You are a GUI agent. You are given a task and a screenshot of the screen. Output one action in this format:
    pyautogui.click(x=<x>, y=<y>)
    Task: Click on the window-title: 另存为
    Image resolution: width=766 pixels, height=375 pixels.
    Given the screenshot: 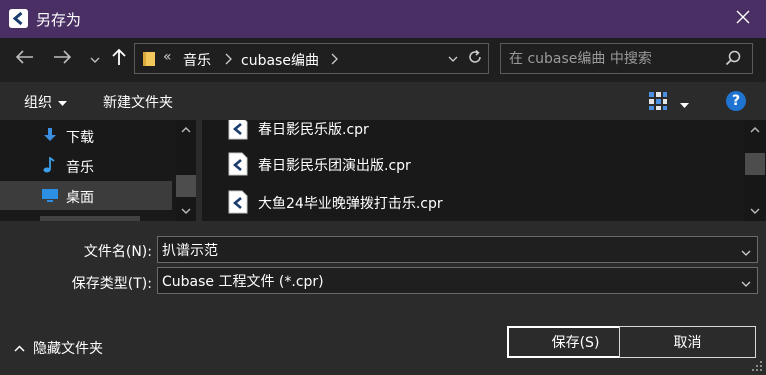 What is the action you would take?
    pyautogui.click(x=59, y=20)
    